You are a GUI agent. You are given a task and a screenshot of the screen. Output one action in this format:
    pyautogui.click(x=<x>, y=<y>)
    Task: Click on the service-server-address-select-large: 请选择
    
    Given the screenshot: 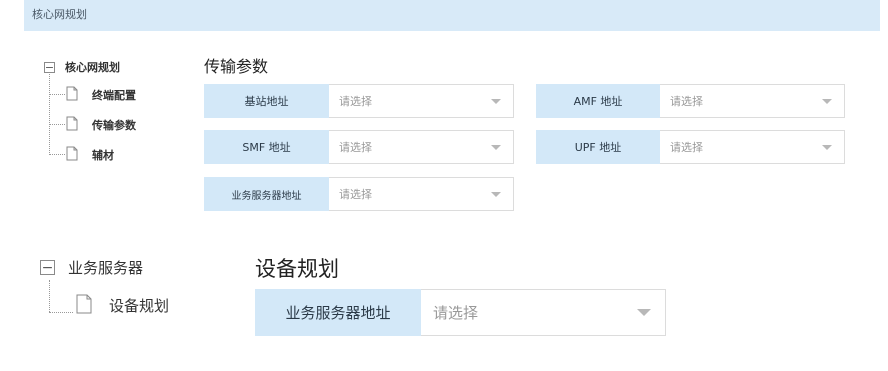 What is the action you would take?
    pyautogui.click(x=543, y=312)
    